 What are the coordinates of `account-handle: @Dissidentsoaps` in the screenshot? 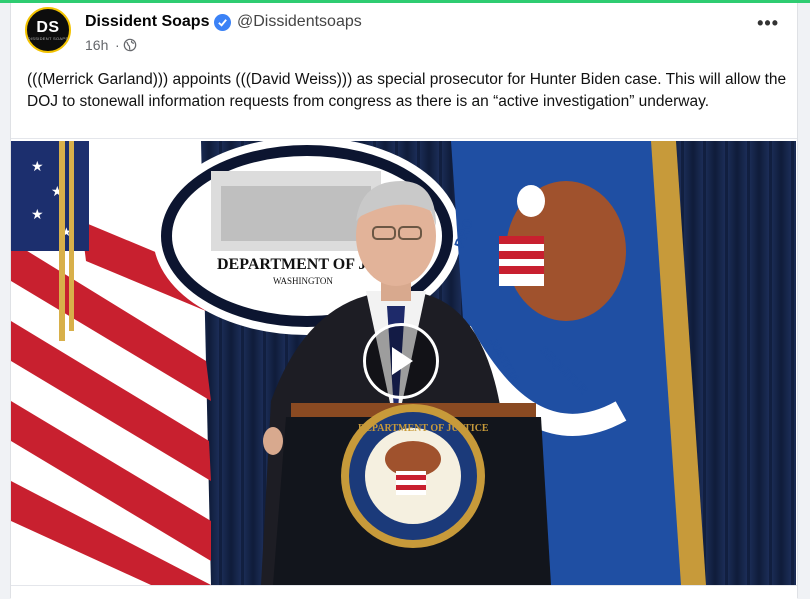 It's located at (299, 22).